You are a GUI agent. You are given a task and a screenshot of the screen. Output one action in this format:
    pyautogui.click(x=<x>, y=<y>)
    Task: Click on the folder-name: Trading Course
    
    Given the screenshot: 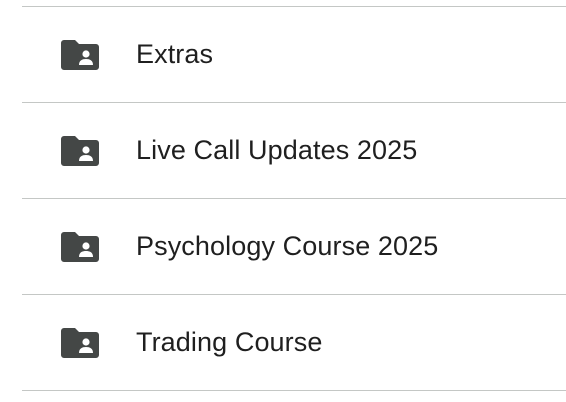 What is the action you would take?
    pyautogui.click(x=229, y=342)
    